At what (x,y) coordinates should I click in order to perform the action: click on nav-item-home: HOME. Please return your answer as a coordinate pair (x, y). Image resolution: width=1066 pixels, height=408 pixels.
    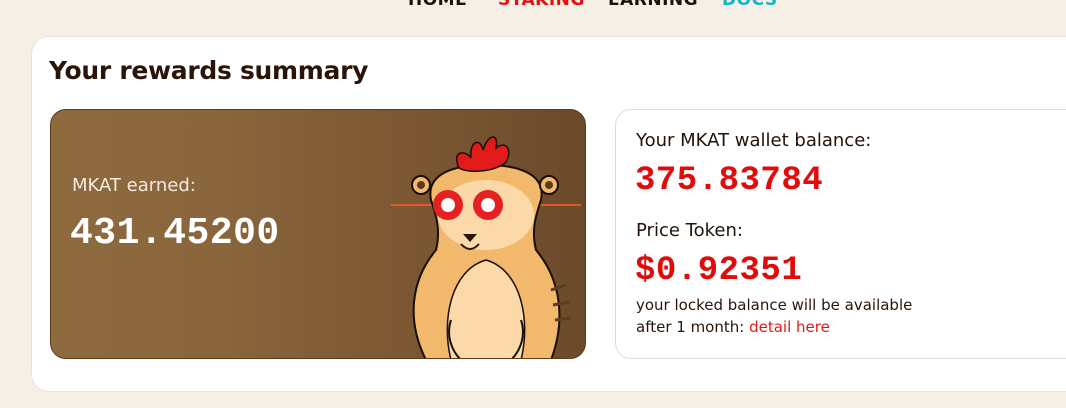
    Looking at the image, I should click on (437, 5).